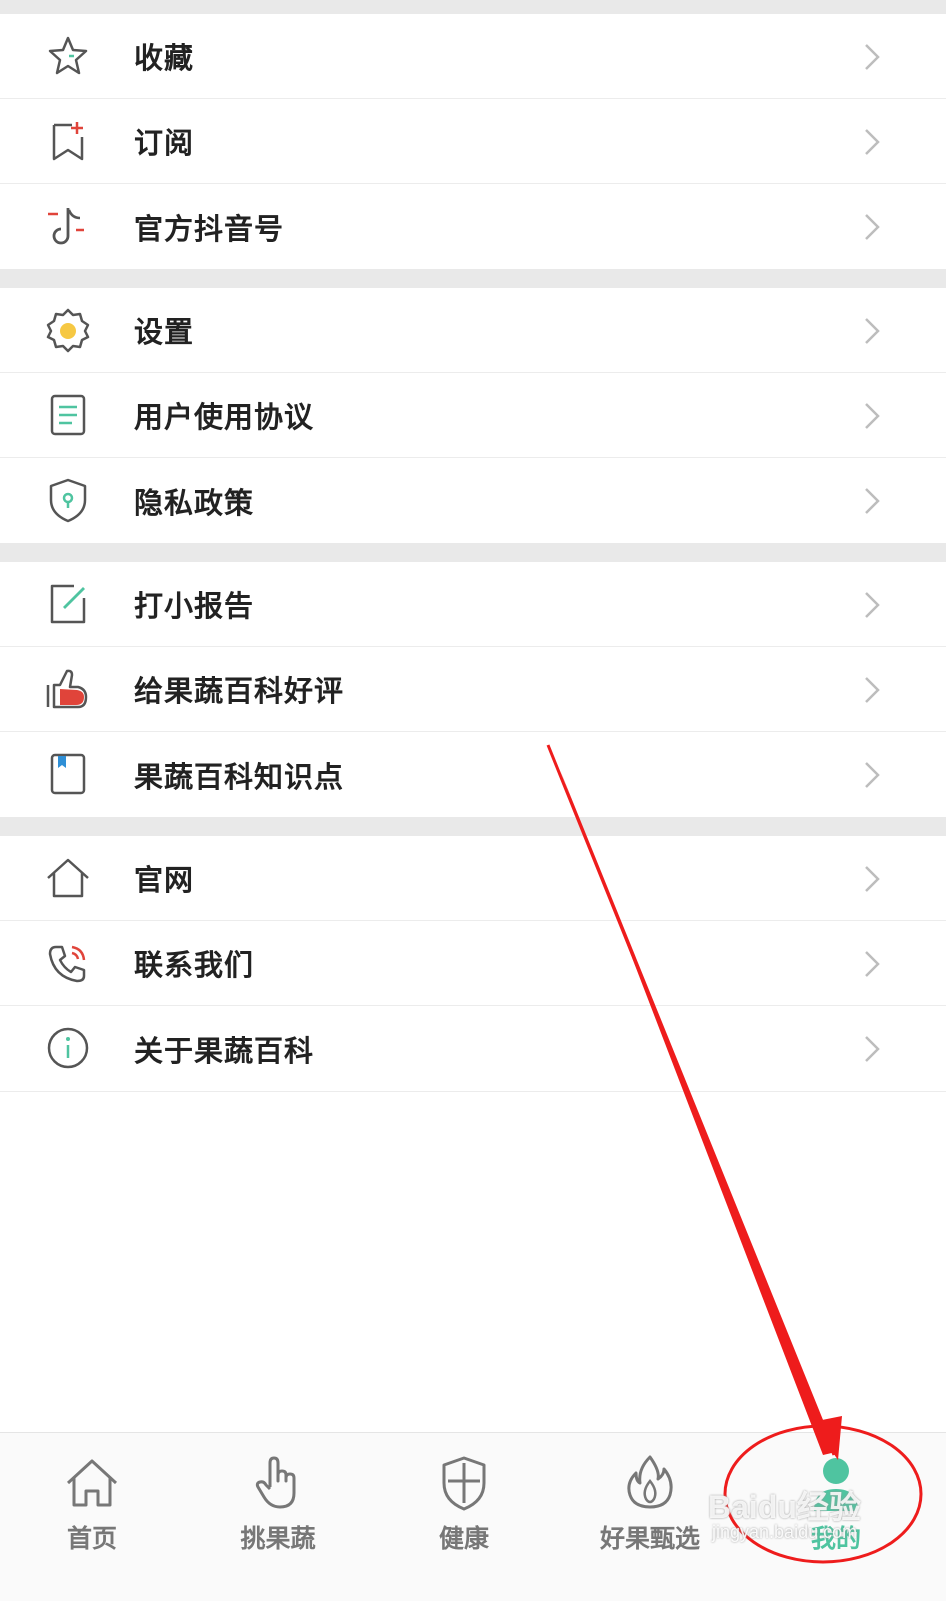 This screenshot has width=946, height=1601. What do you see at coordinates (649, 1538) in the screenshot?
I see `nav-label: 好果甄选` at bounding box center [649, 1538].